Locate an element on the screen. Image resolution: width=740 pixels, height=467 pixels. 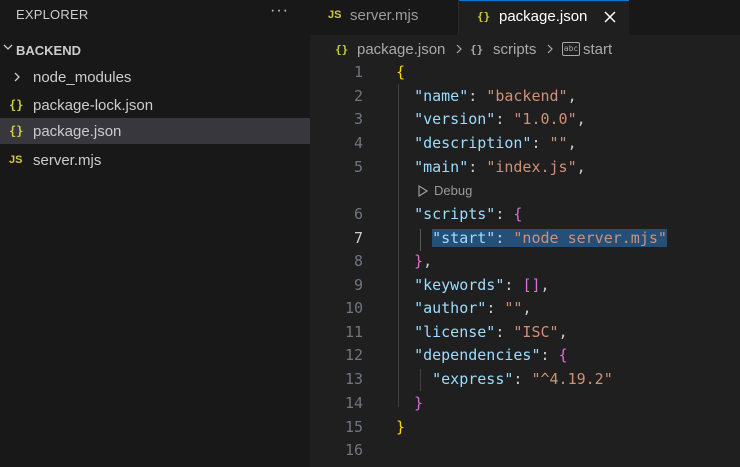
code-text: { is located at coordinates (401, 72).